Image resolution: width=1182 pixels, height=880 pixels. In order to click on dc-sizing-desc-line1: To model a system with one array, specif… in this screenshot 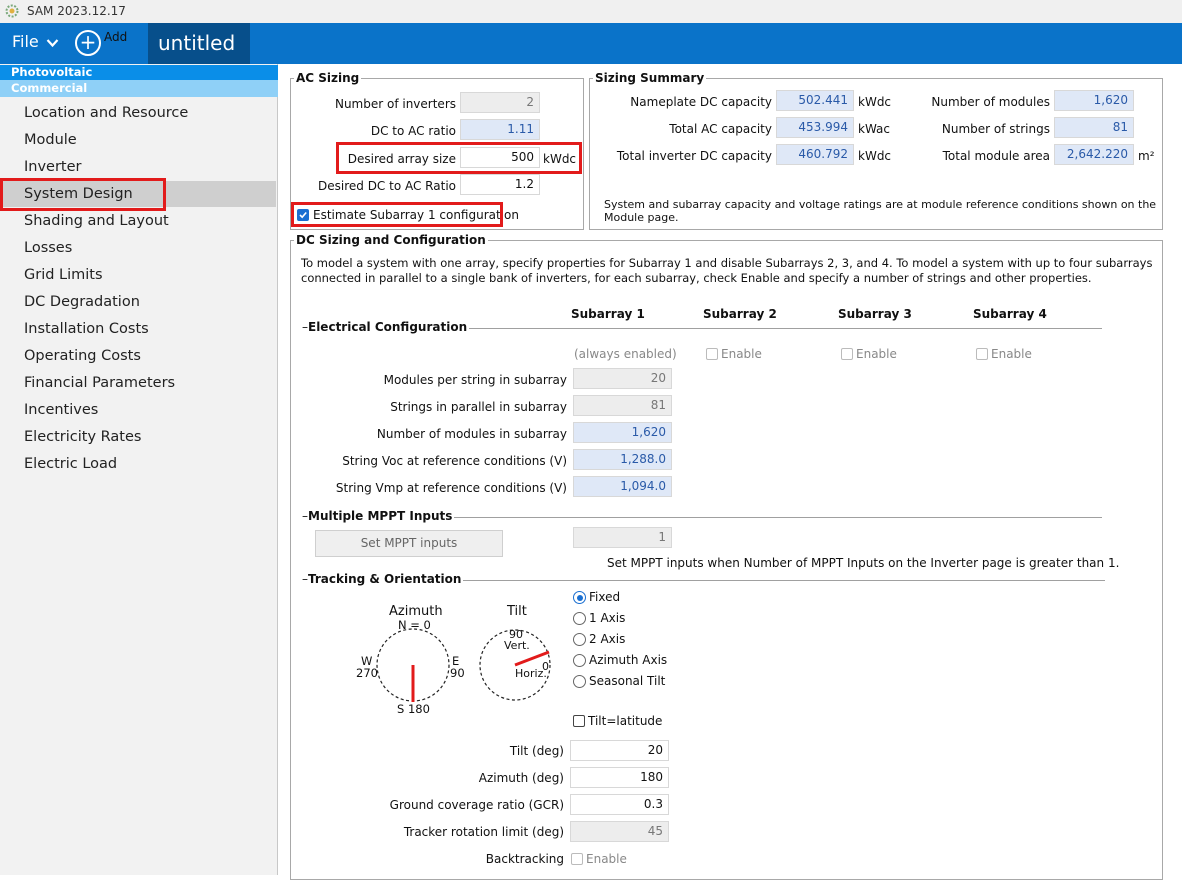, I will do `click(727, 263)`.